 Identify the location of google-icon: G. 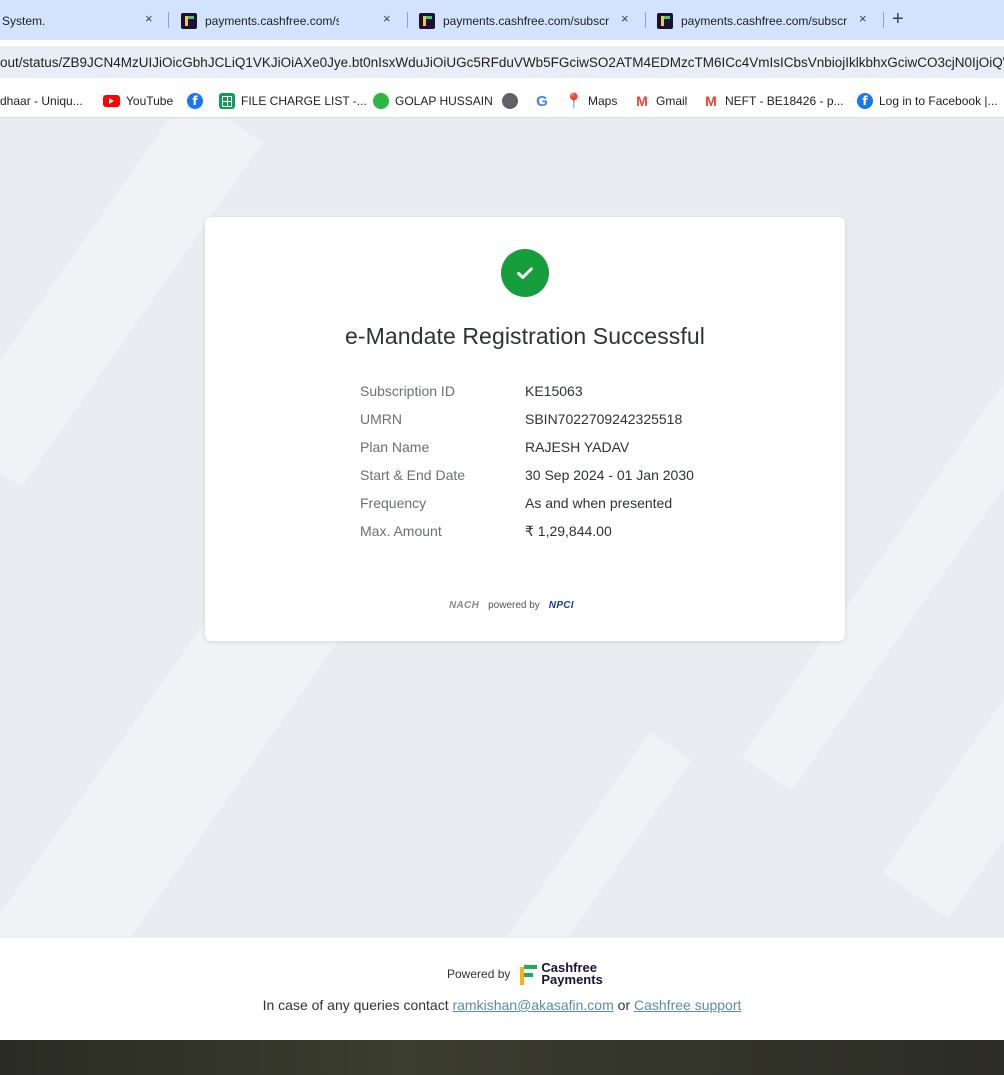
(542, 101).